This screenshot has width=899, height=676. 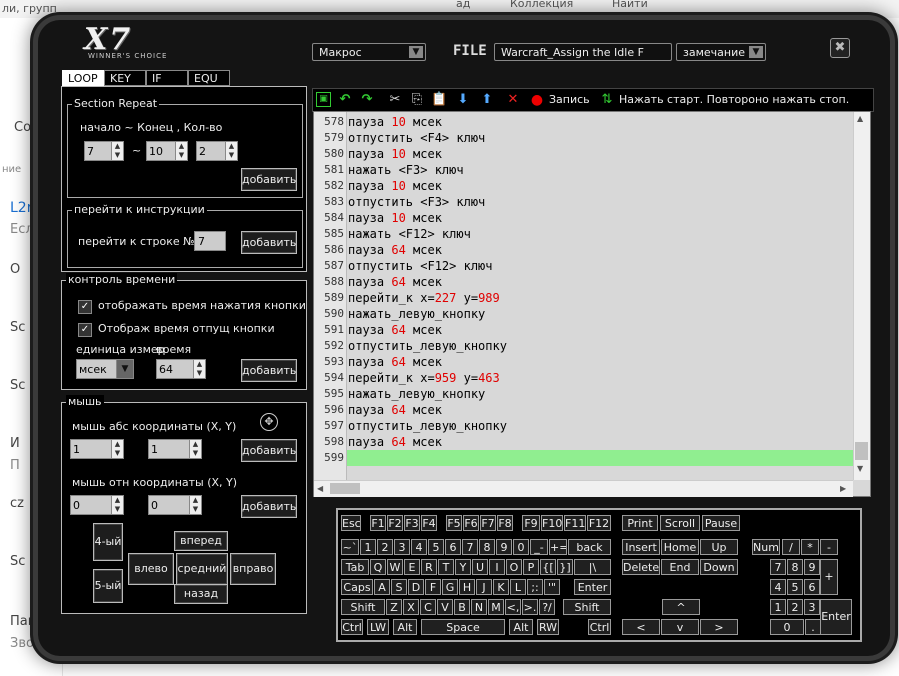 I want to click on key-button: F6, so click(x=471, y=523).